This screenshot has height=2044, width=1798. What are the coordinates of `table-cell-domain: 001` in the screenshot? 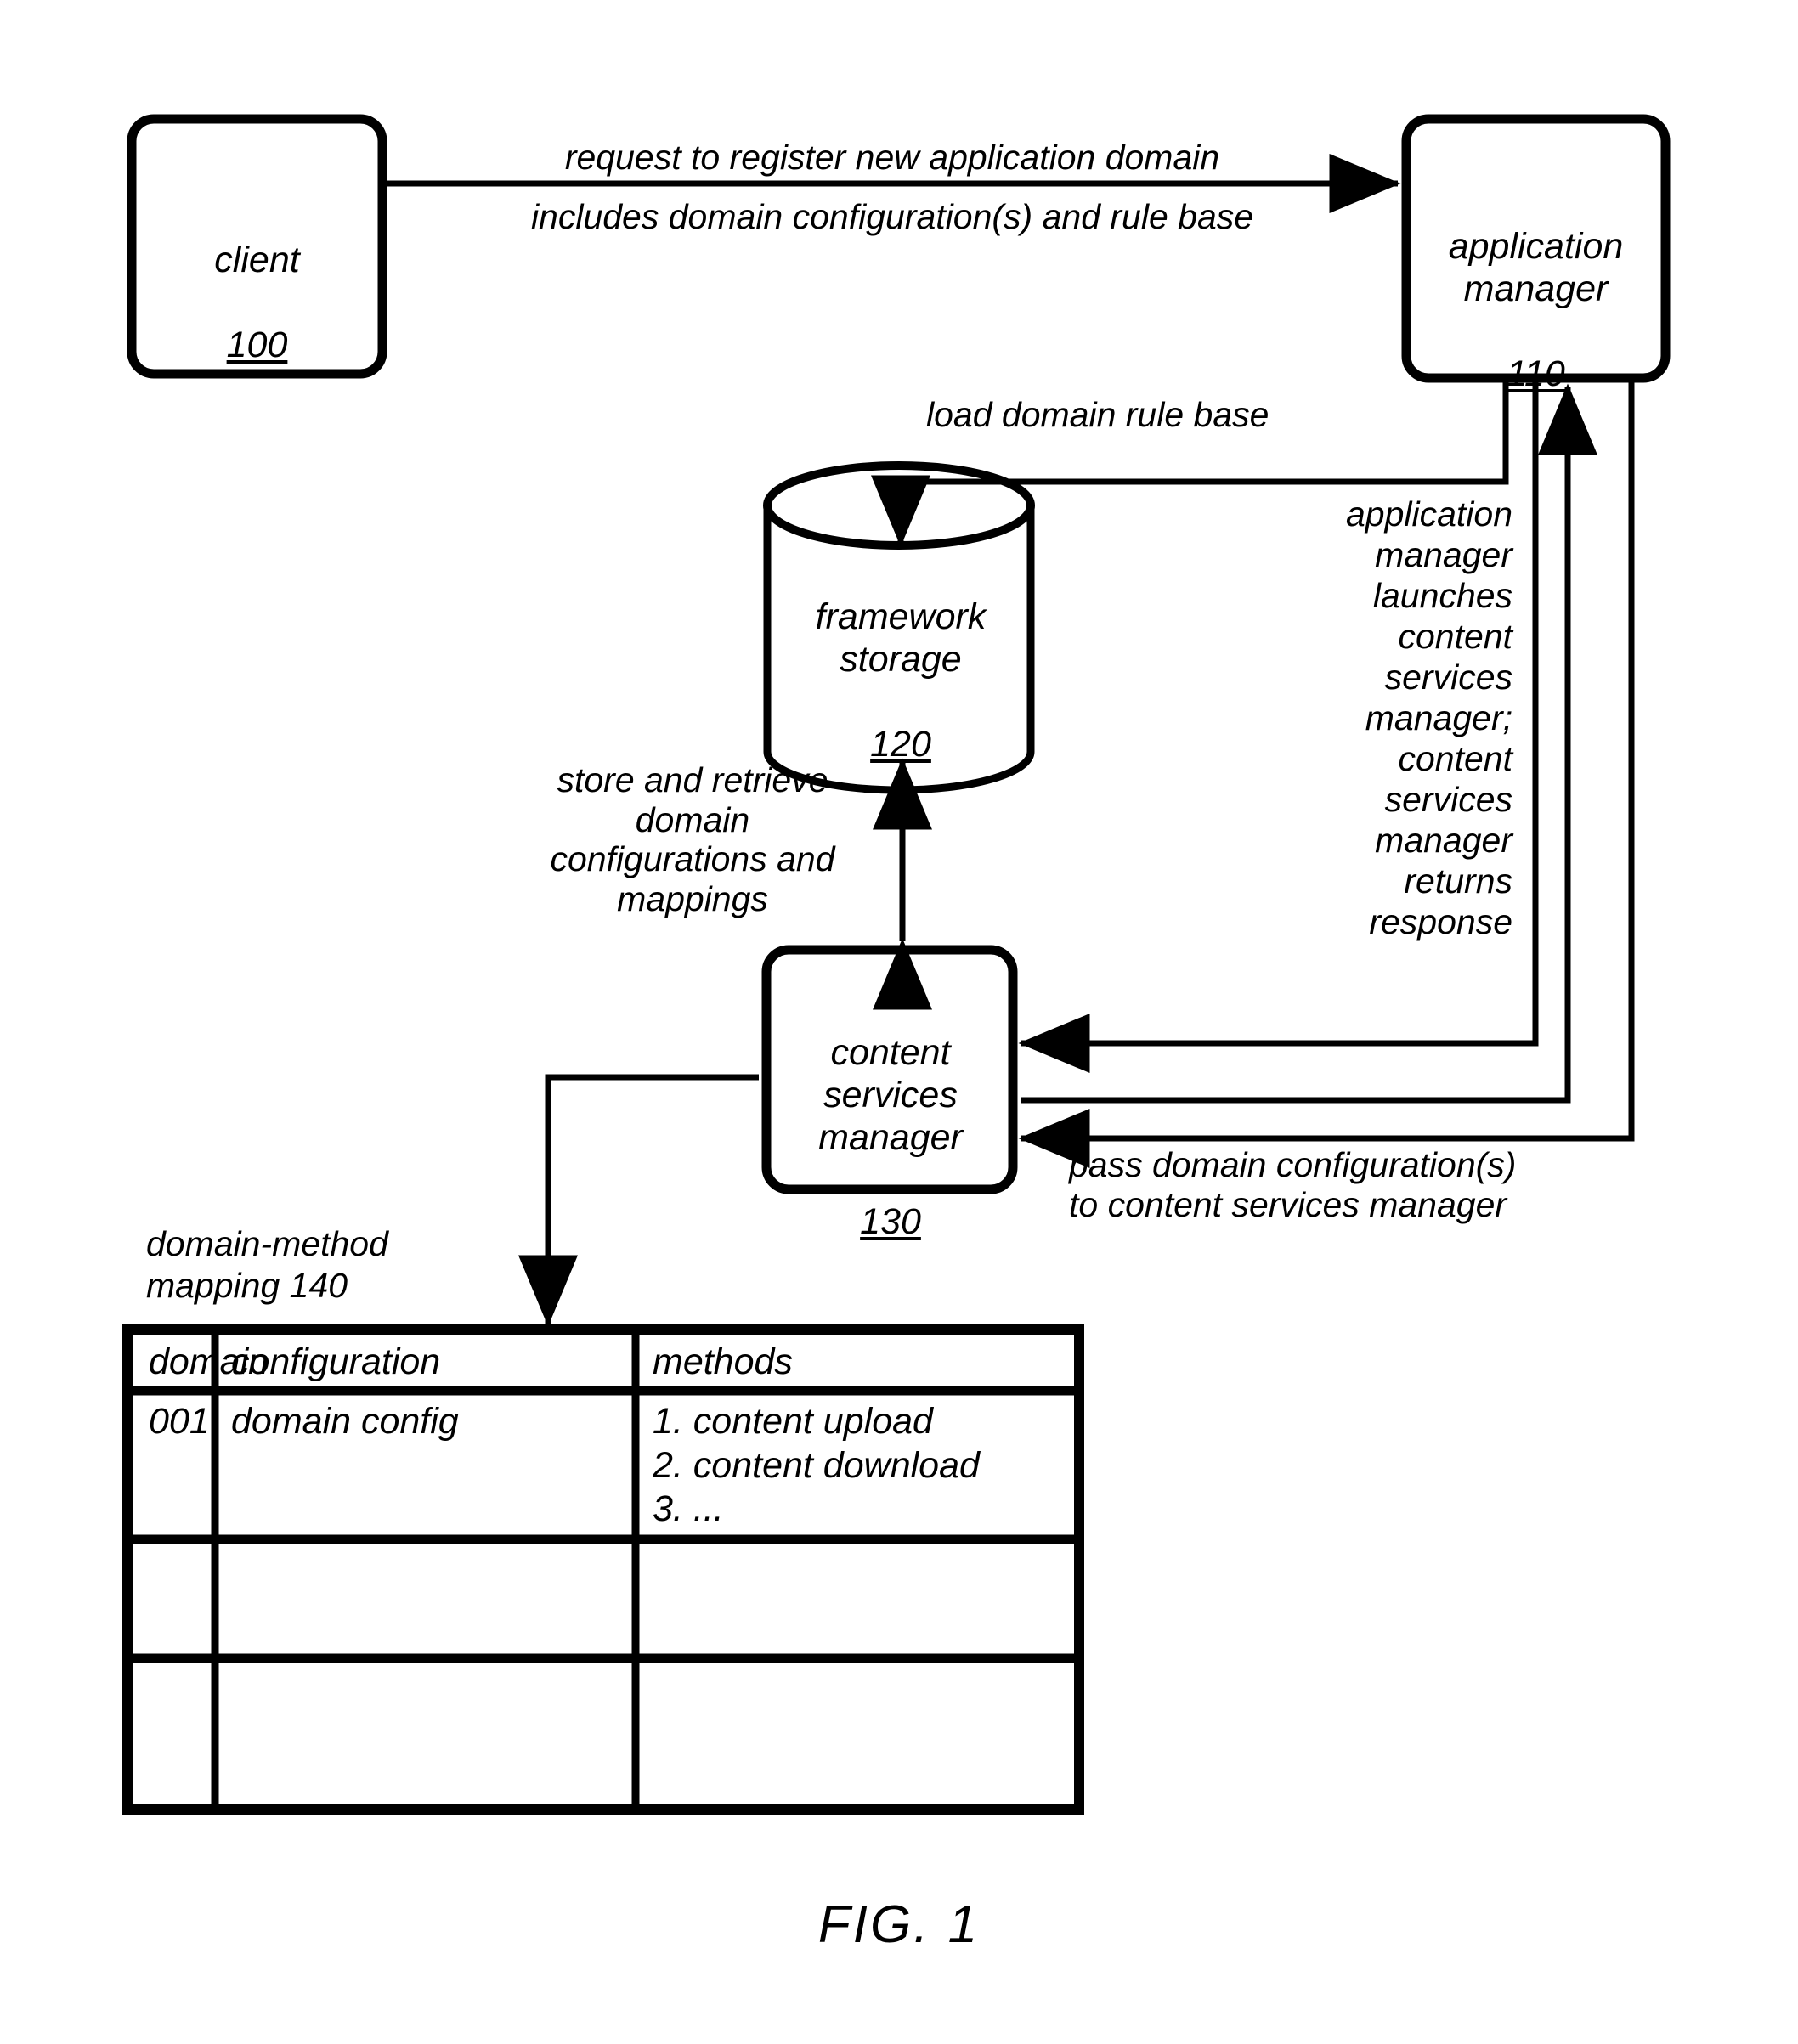 It's located at (179, 1421).